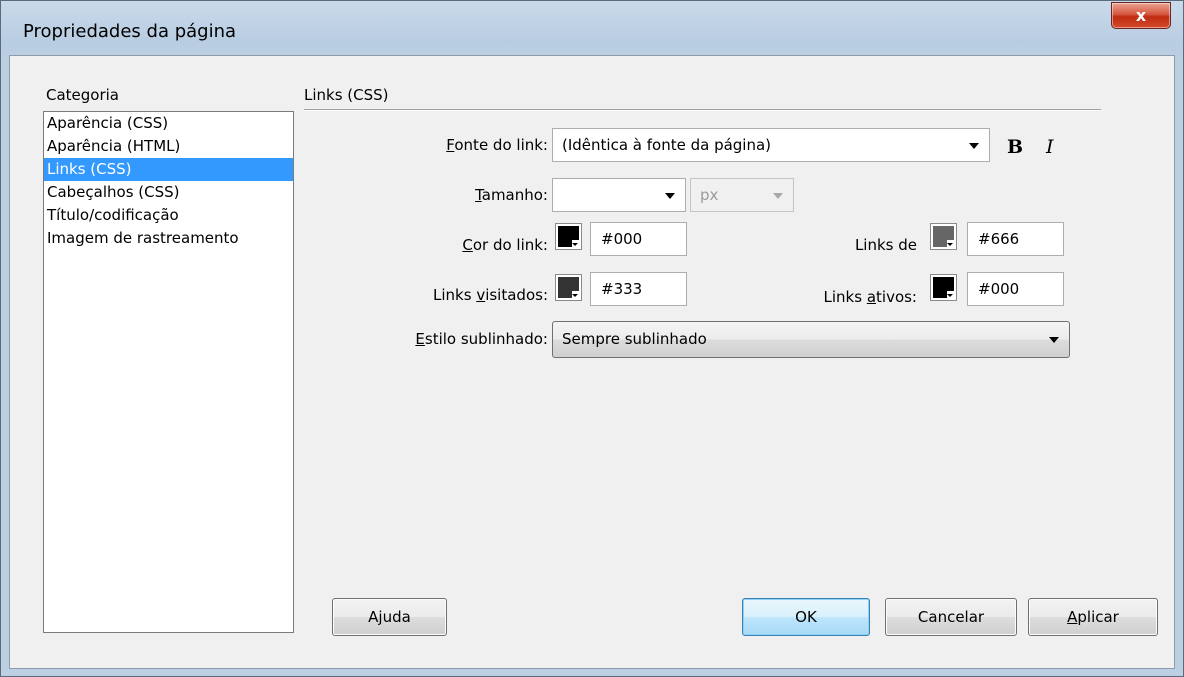  I want to click on active-links-input: #000, so click(1015, 289).